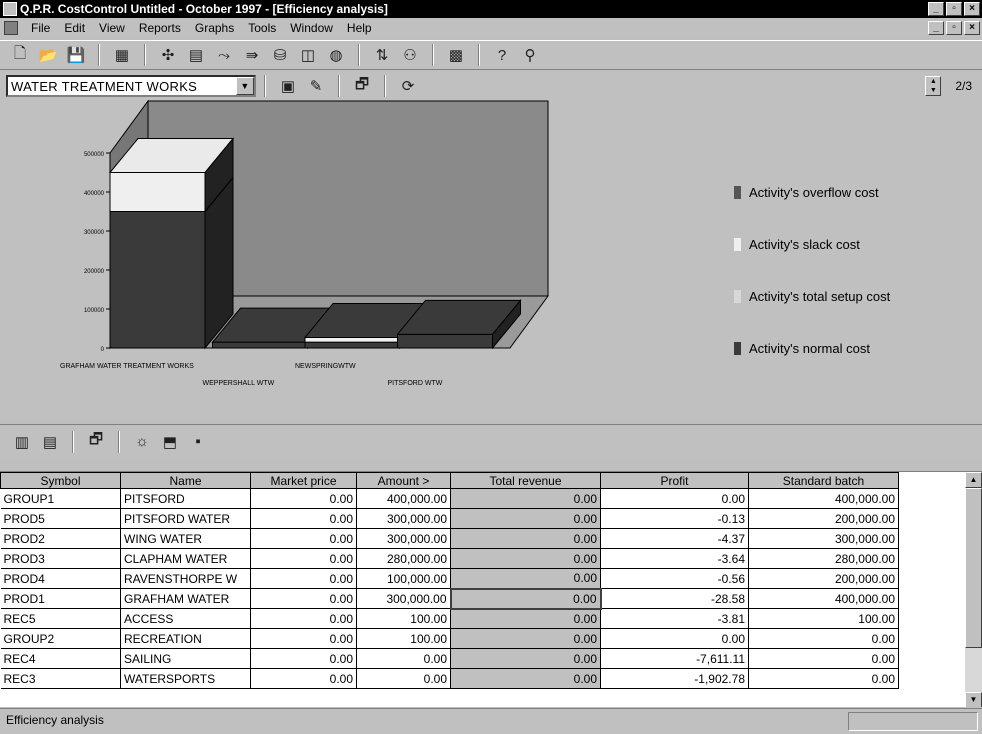 This screenshot has height=734, width=982. Describe the element at coordinates (280, 55) in the screenshot. I see `database-icon: ⛁` at that location.